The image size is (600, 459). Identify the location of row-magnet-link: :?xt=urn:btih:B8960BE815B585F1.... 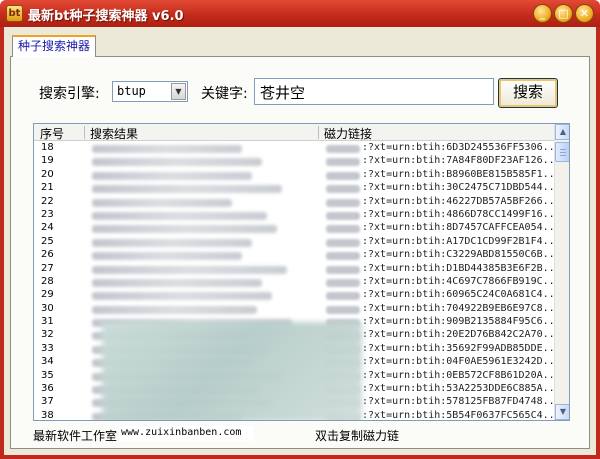
(461, 174).